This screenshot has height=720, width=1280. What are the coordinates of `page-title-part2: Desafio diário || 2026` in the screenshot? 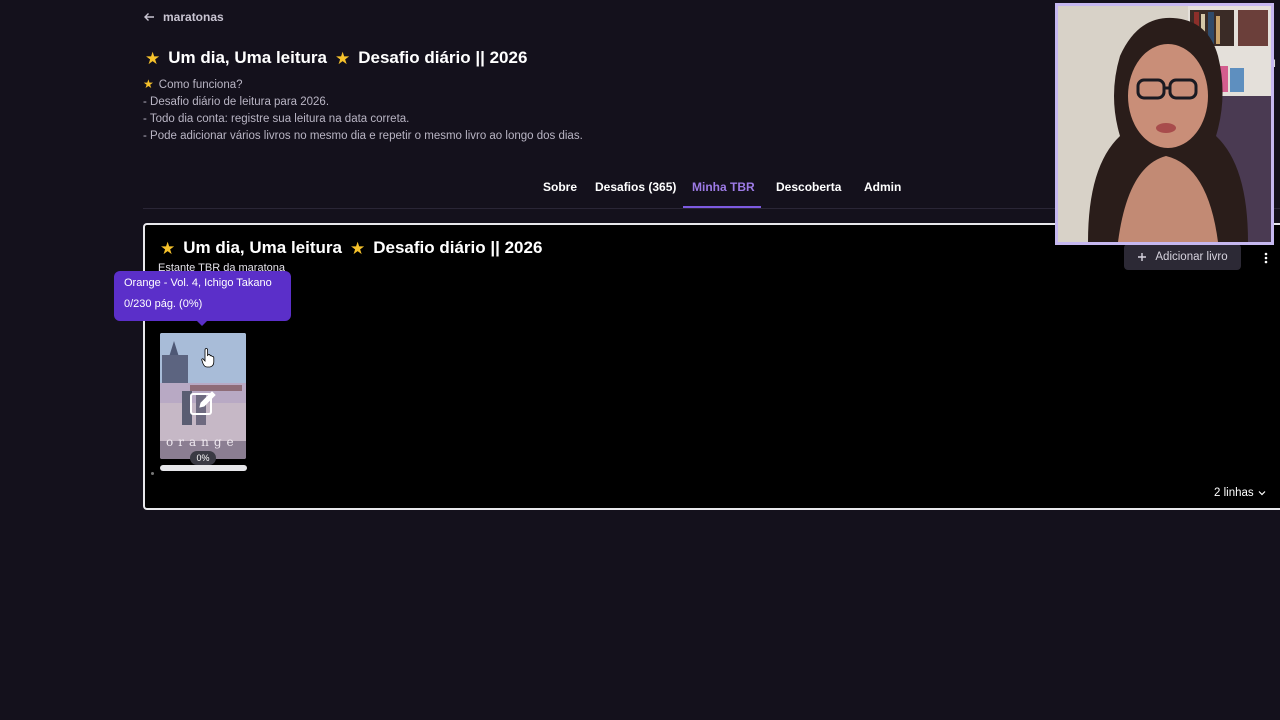 It's located at (443, 57).